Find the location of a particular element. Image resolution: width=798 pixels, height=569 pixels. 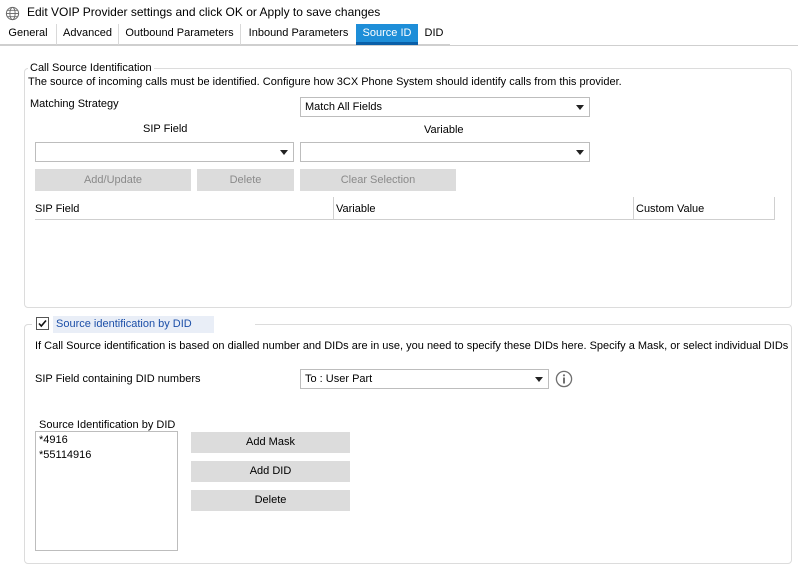

delete-did-button: Delete is located at coordinates (270, 500).